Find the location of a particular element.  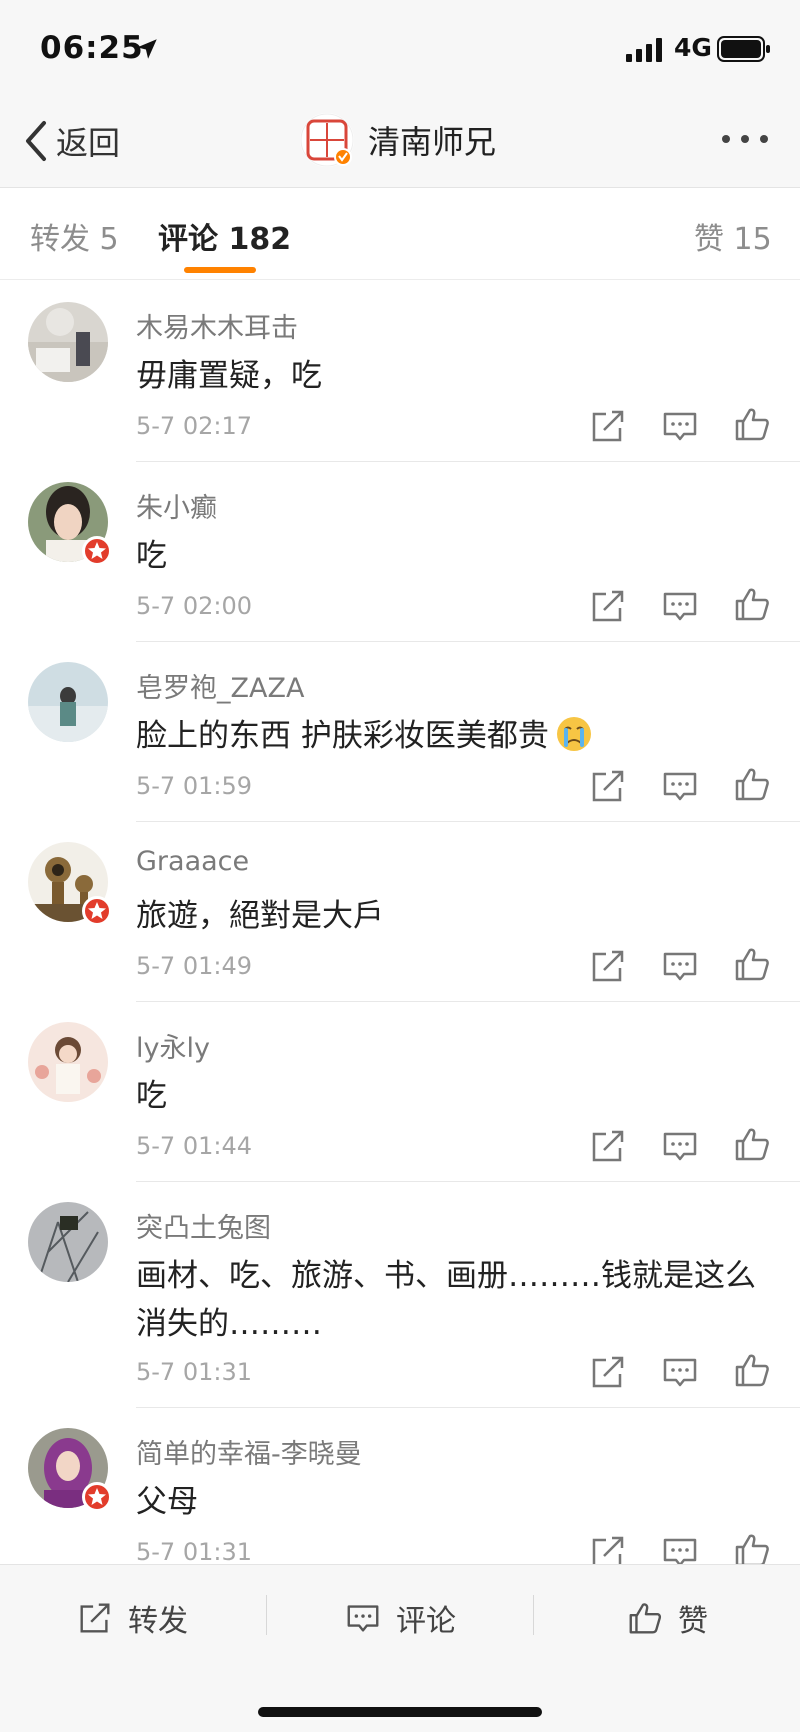

comment-author: 木易木木耳击 is located at coordinates (217, 325).